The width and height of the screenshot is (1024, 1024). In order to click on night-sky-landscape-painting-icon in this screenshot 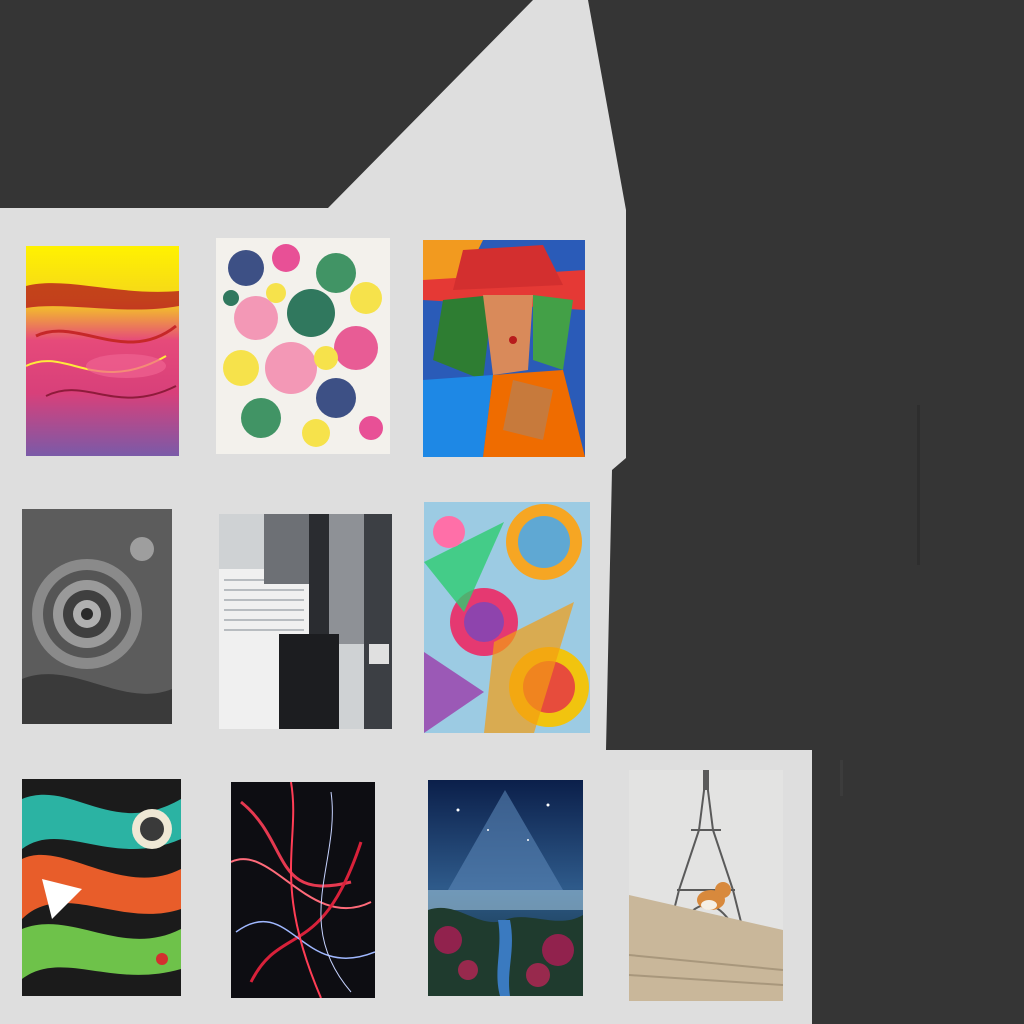, I will do `click(505, 888)`.